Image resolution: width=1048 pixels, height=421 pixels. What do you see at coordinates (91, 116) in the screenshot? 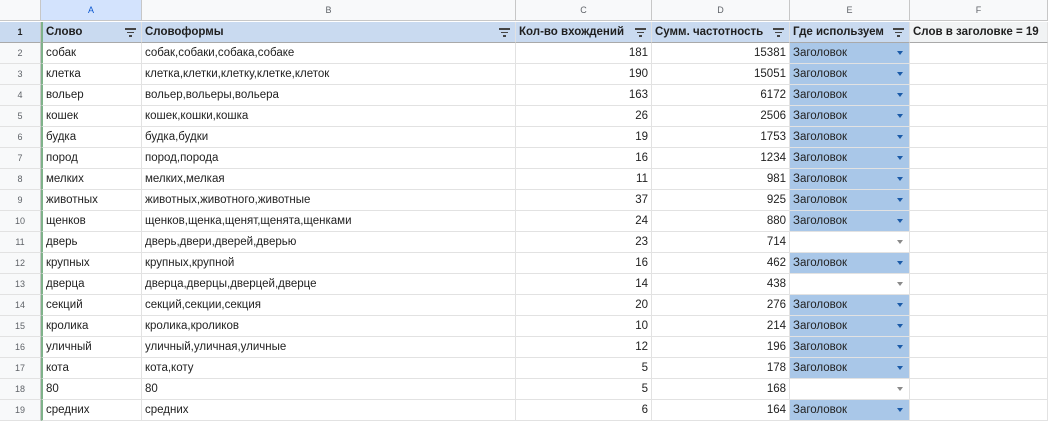
I see `cell-word: кошек` at bounding box center [91, 116].